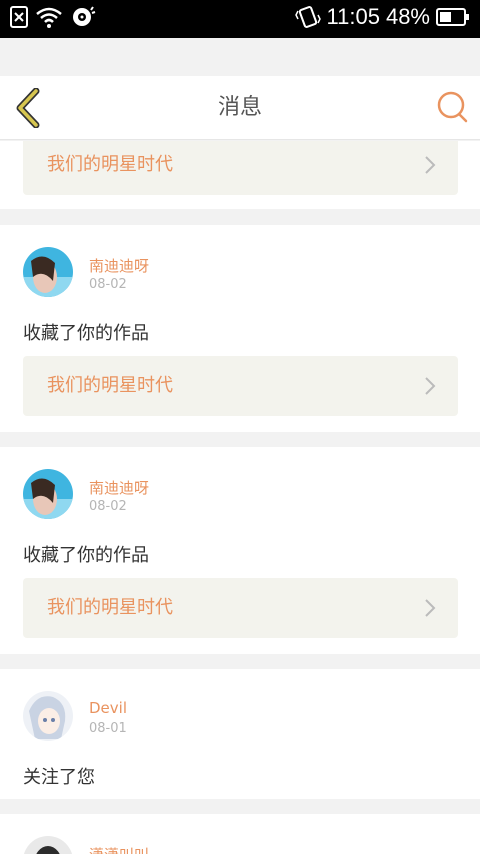 This screenshot has height=854, width=480. Describe the element at coordinates (452, 107) in the screenshot. I see `search-icon` at that location.